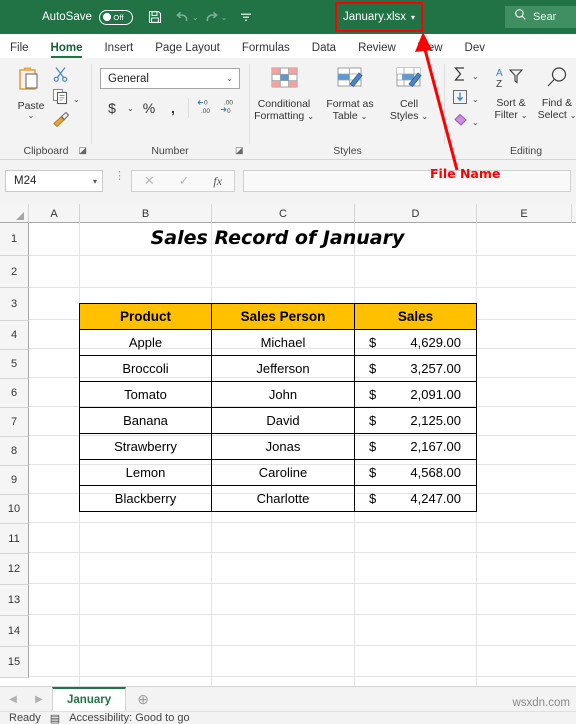 The width and height of the screenshot is (576, 724). I want to click on column-header-d: D, so click(416, 213).